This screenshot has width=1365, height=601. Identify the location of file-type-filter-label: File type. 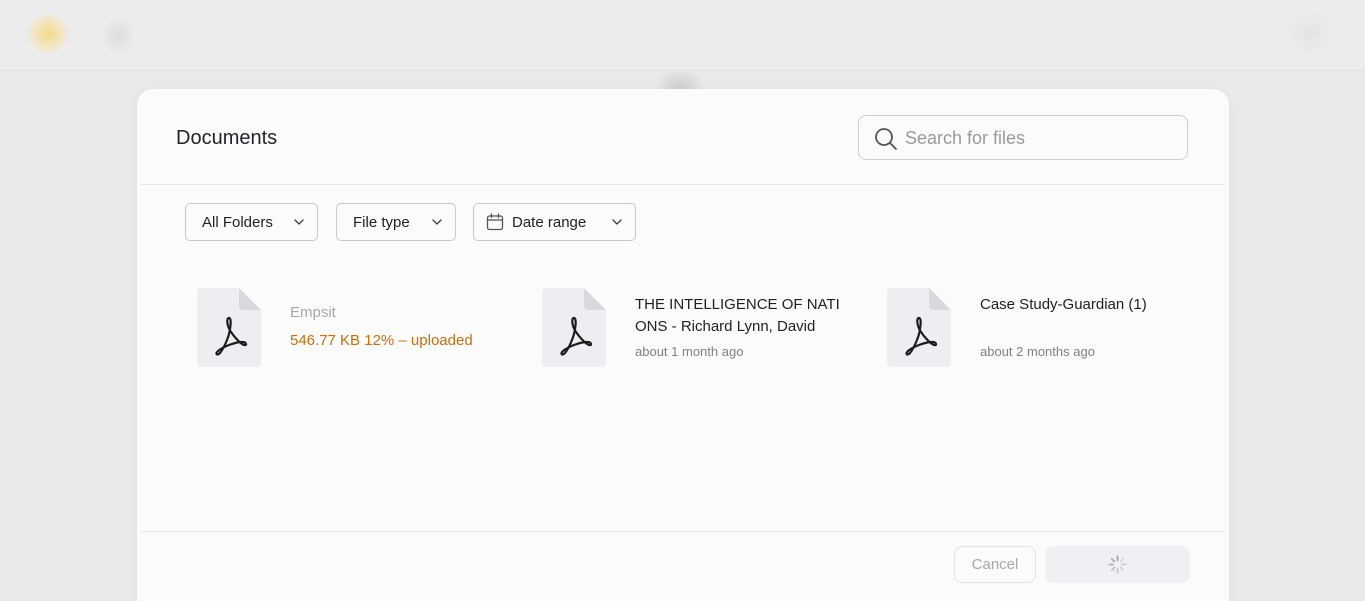
(381, 222).